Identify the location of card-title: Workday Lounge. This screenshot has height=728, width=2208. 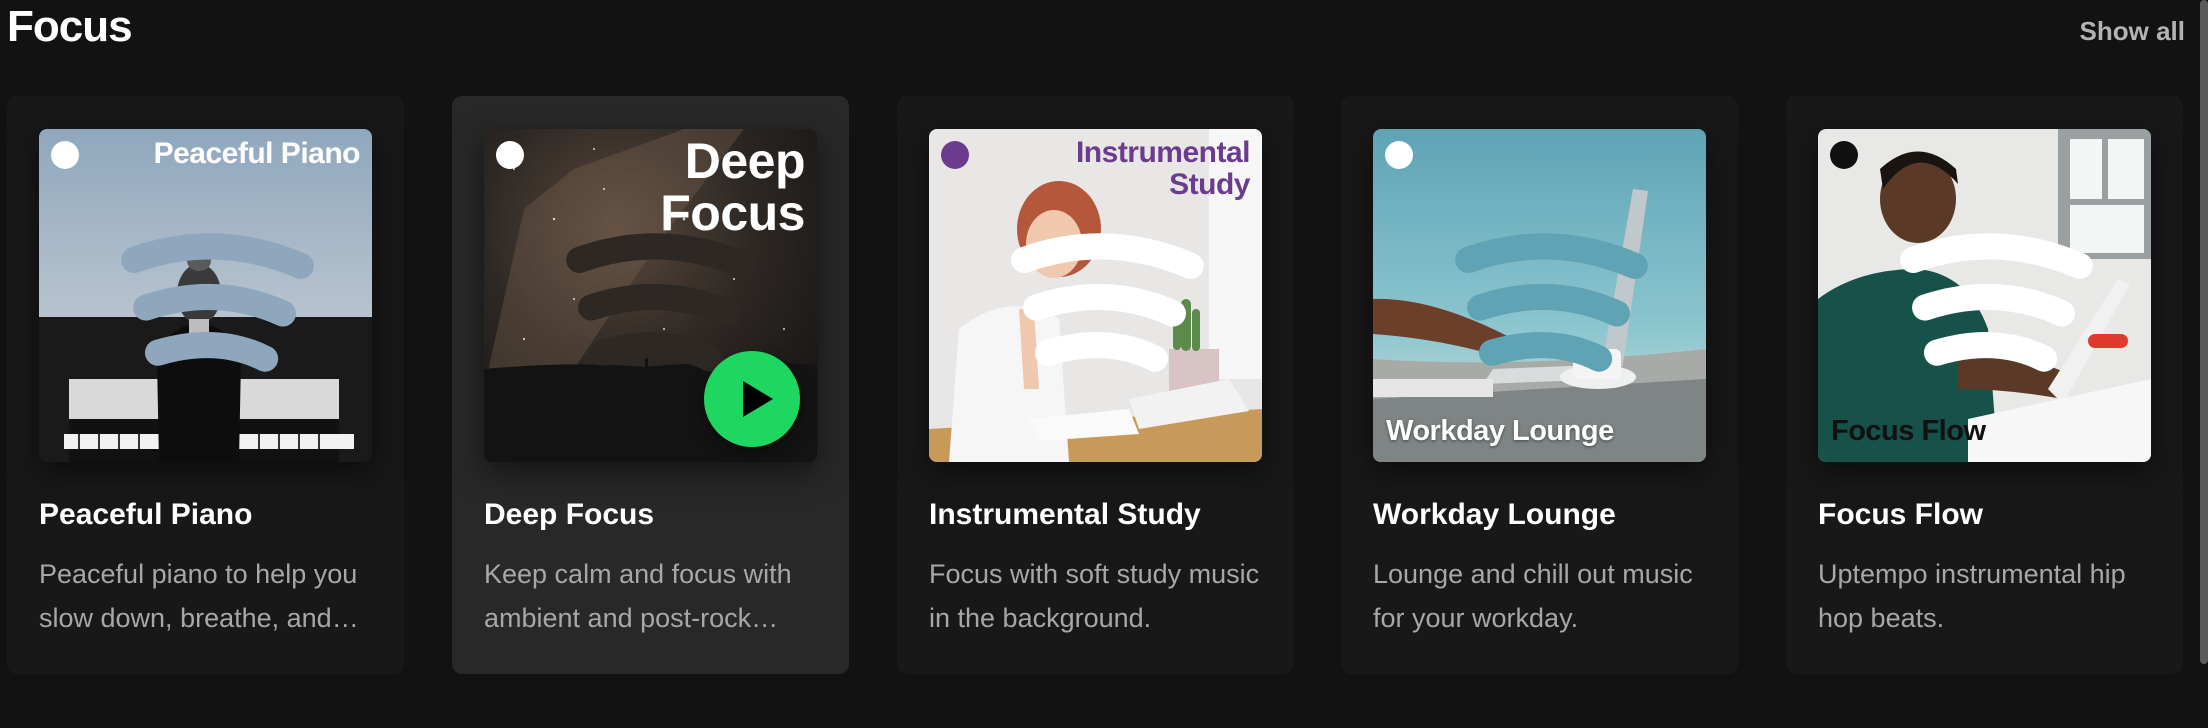
(1494, 515).